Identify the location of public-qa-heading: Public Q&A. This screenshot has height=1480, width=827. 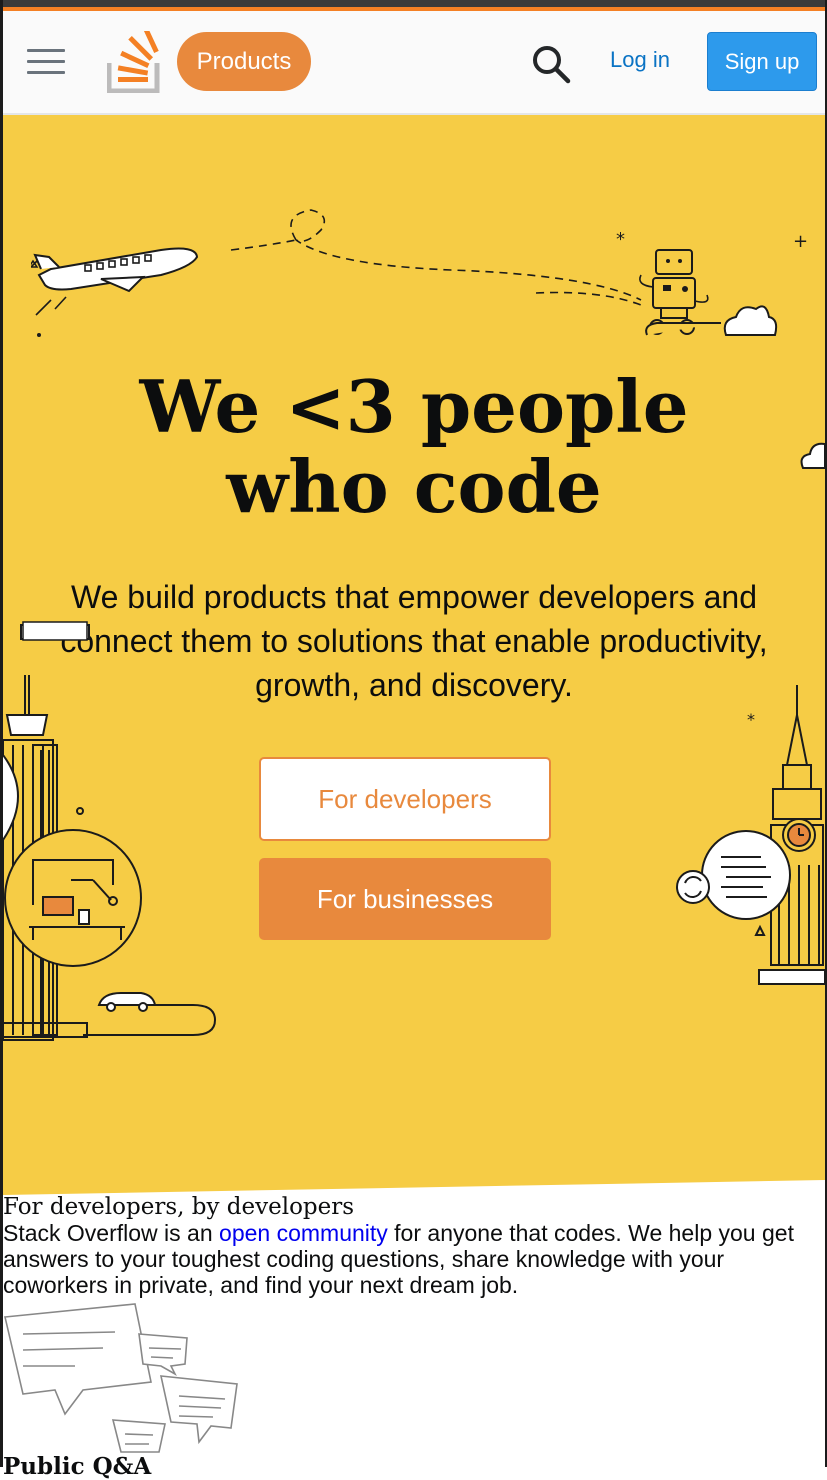
(77, 1466).